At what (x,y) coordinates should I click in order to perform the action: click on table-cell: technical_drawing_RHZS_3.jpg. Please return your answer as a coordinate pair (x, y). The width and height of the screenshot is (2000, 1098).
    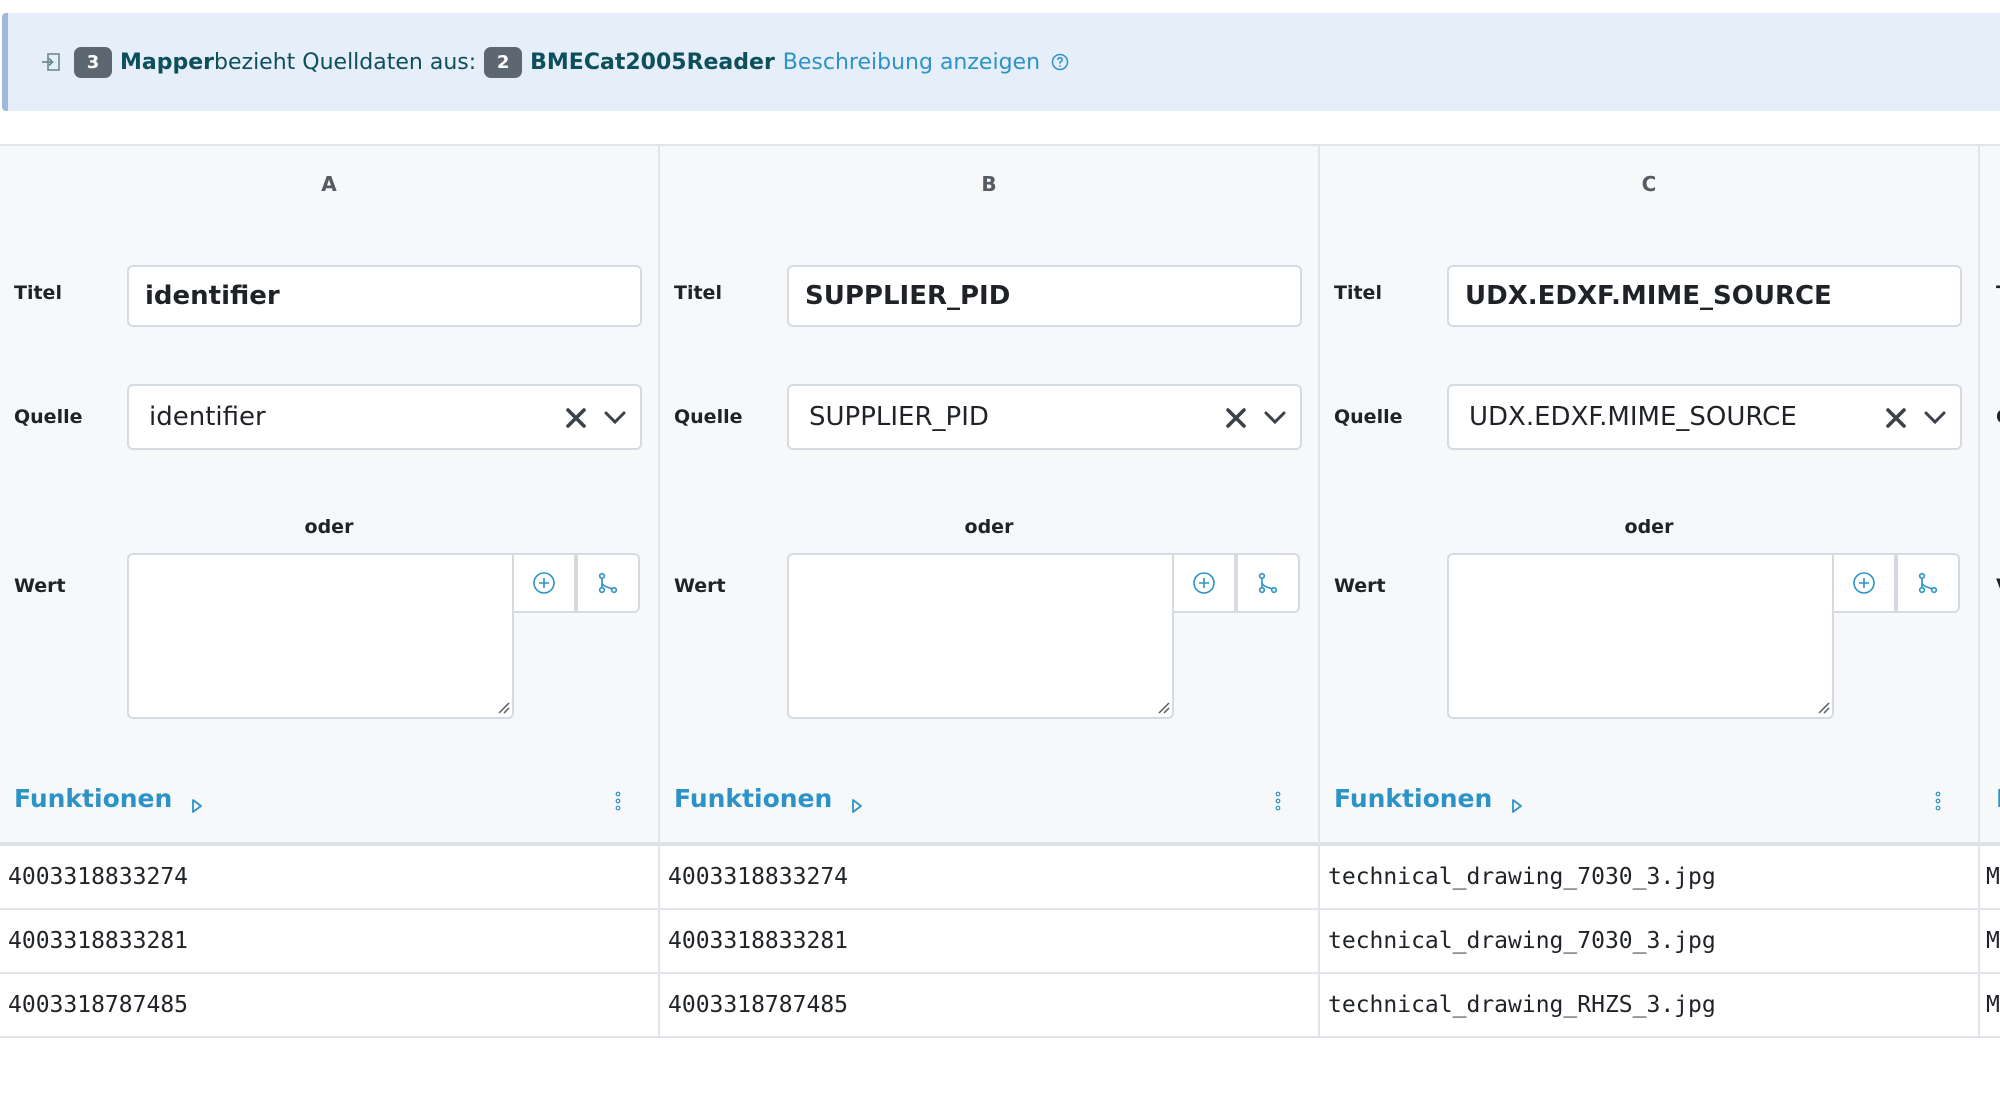
    Looking at the image, I should click on (1650, 1005).